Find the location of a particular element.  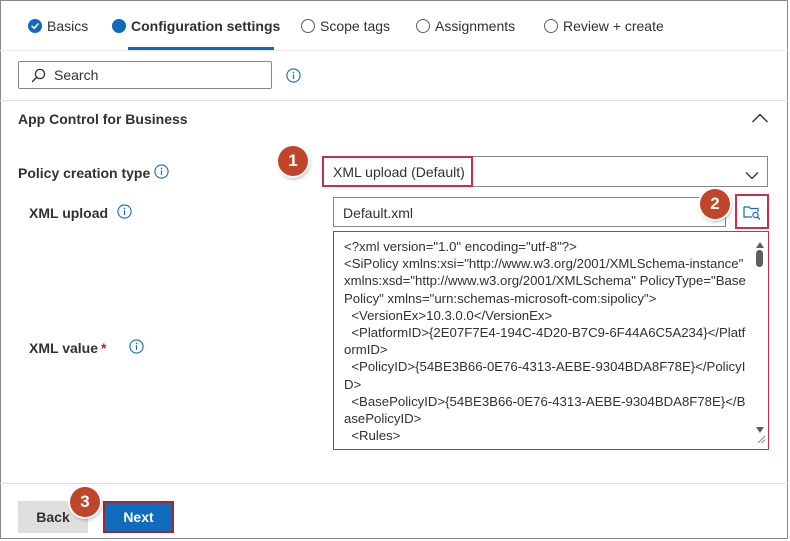

step-assignments: Assignments is located at coordinates (465, 26).